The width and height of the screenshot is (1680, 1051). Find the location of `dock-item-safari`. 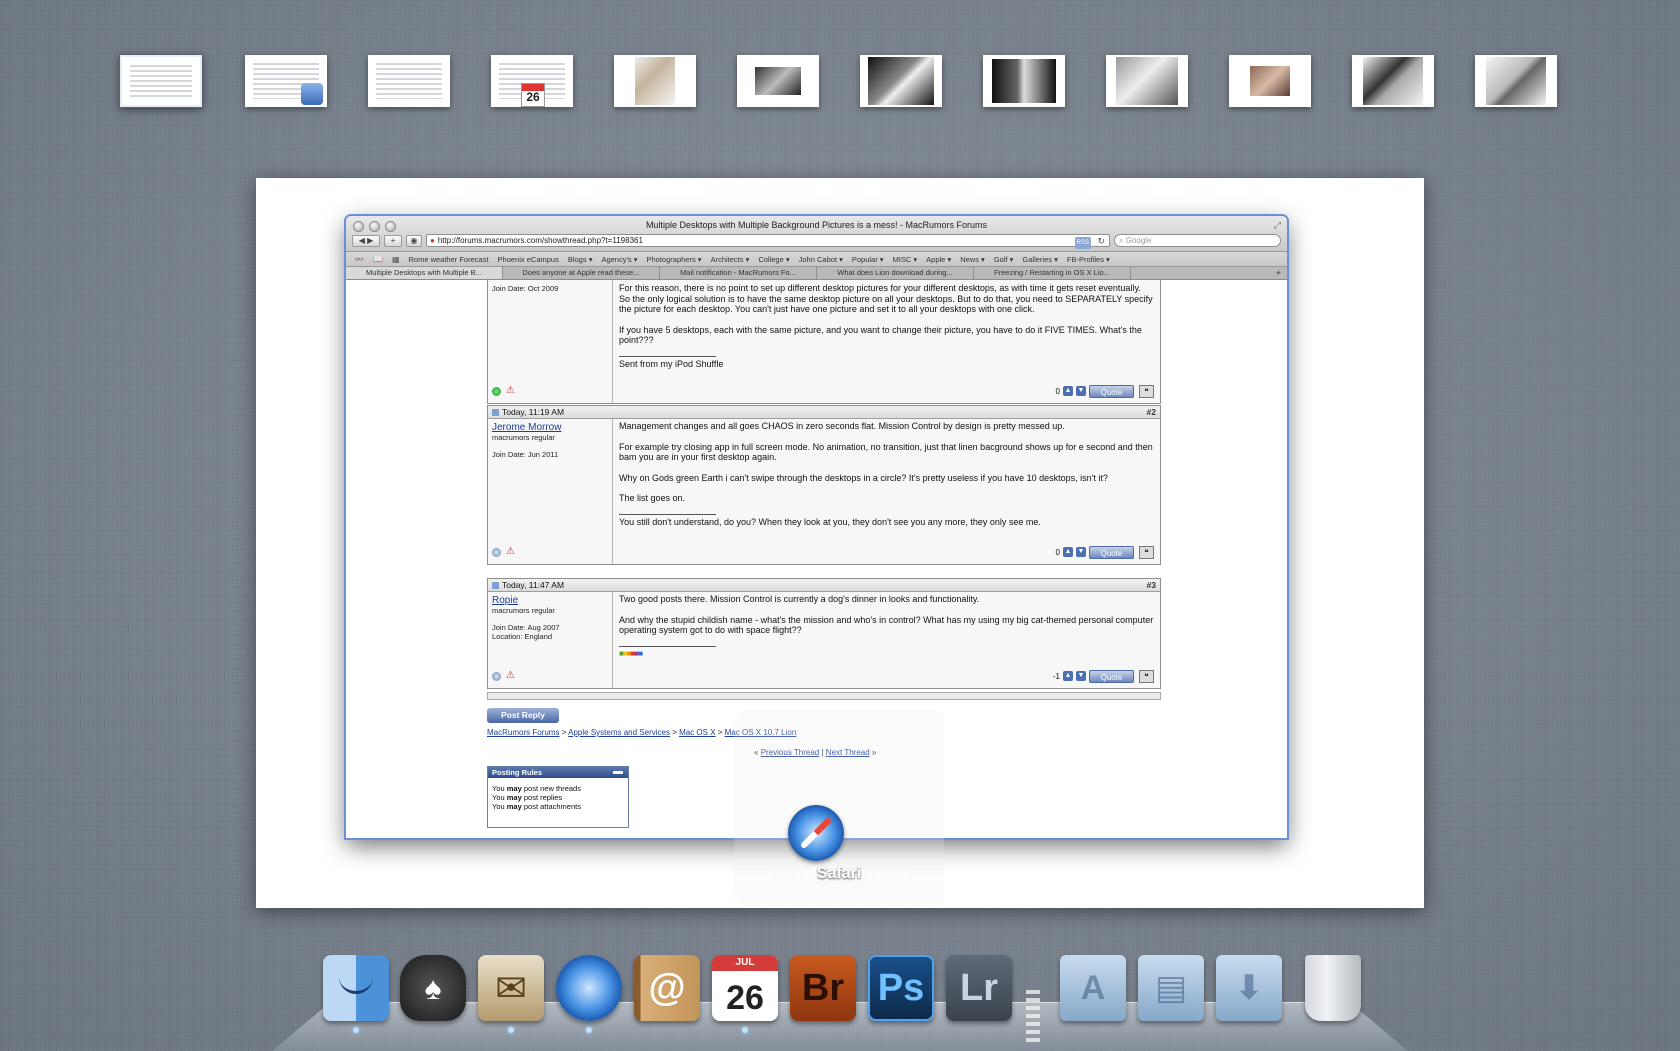

dock-item-safari is located at coordinates (589, 994).